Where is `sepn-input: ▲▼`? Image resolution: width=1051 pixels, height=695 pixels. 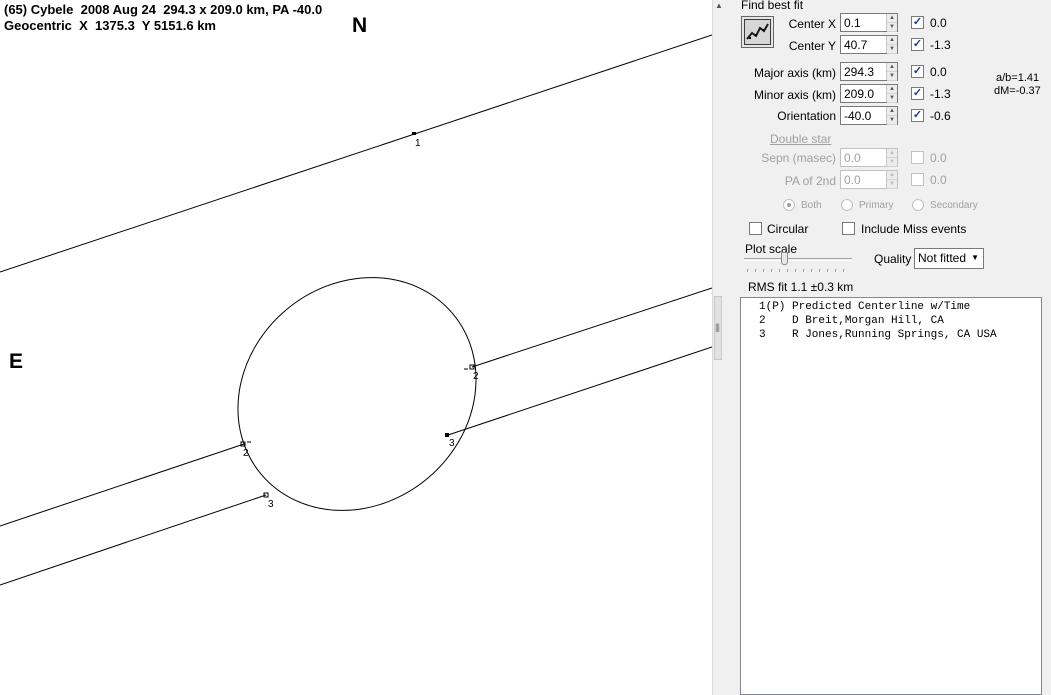
sepn-input: ▲▼ is located at coordinates (869, 157).